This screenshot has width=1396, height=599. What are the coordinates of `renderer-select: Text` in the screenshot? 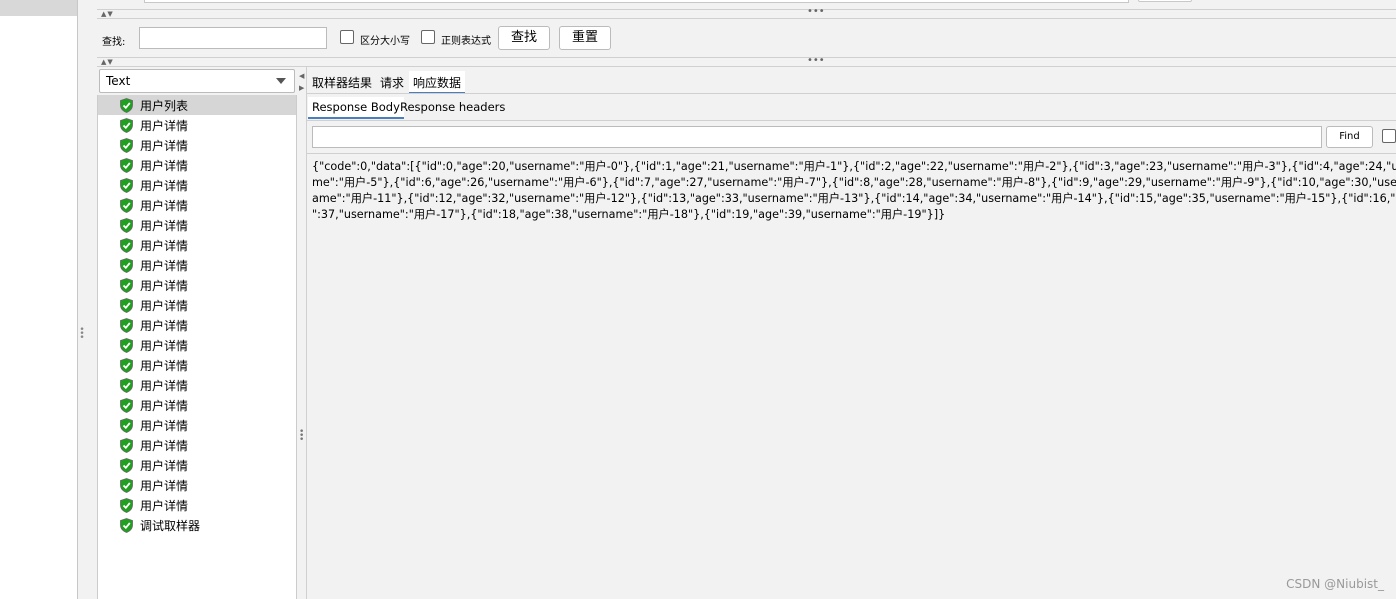 It's located at (197, 81).